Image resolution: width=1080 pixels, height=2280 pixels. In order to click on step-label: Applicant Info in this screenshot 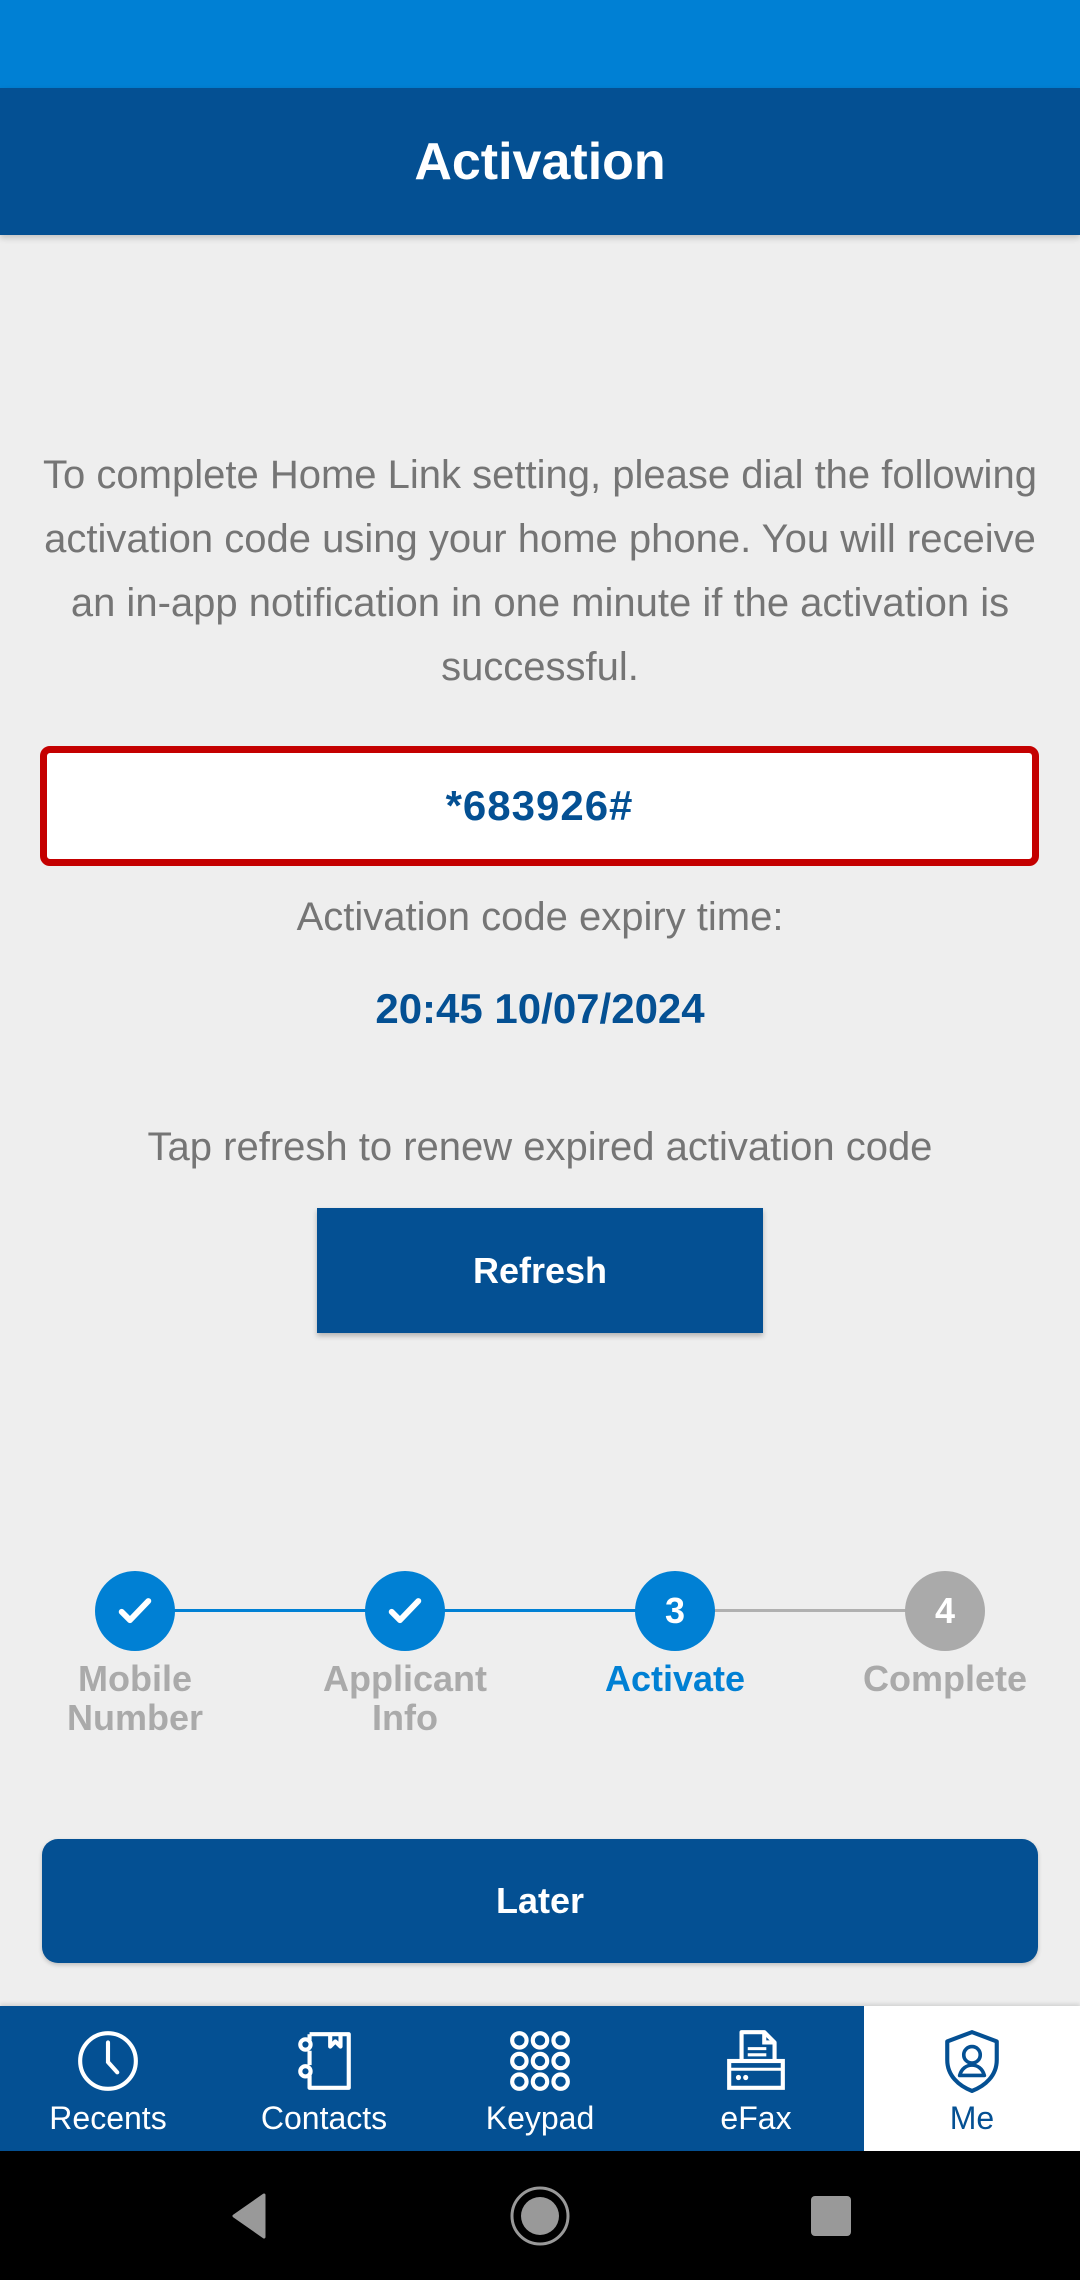, I will do `click(404, 1698)`.